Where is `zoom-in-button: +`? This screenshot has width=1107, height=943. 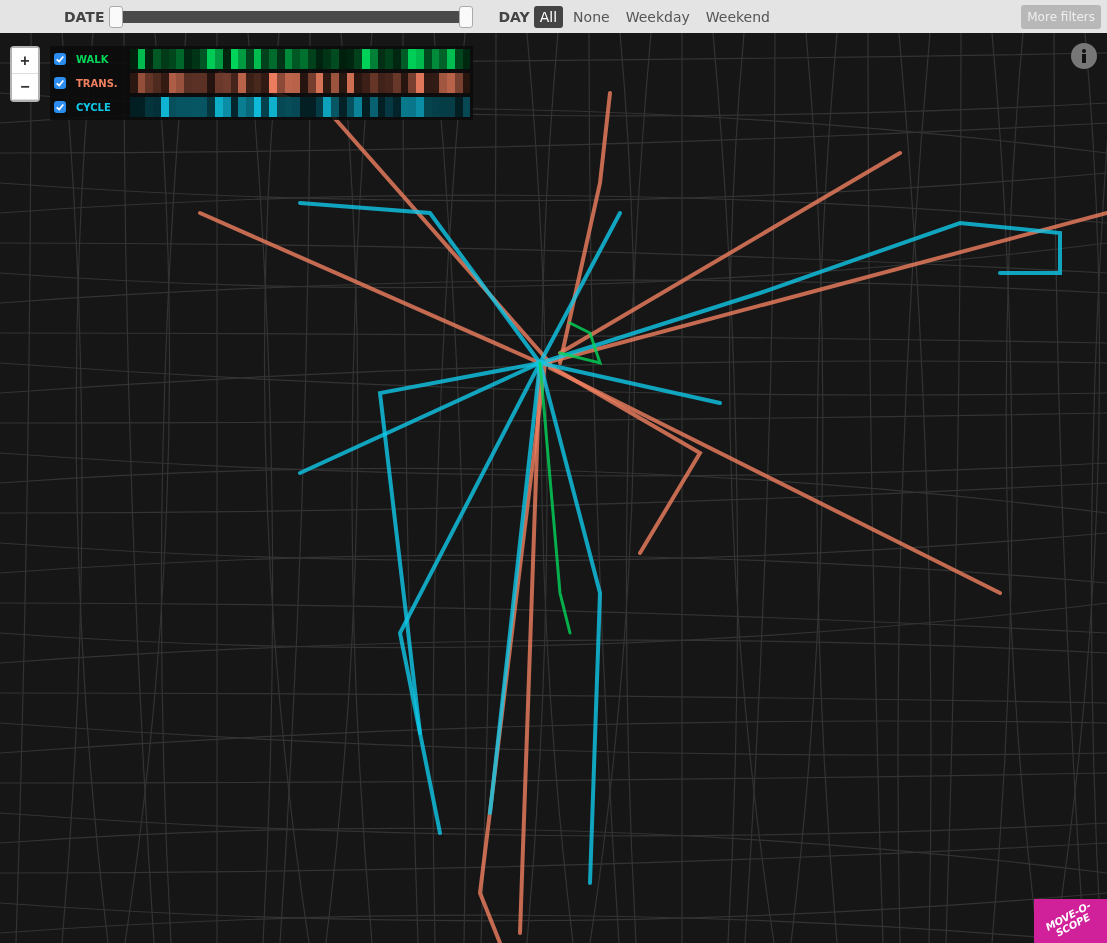
zoom-in-button: + is located at coordinates (25, 61).